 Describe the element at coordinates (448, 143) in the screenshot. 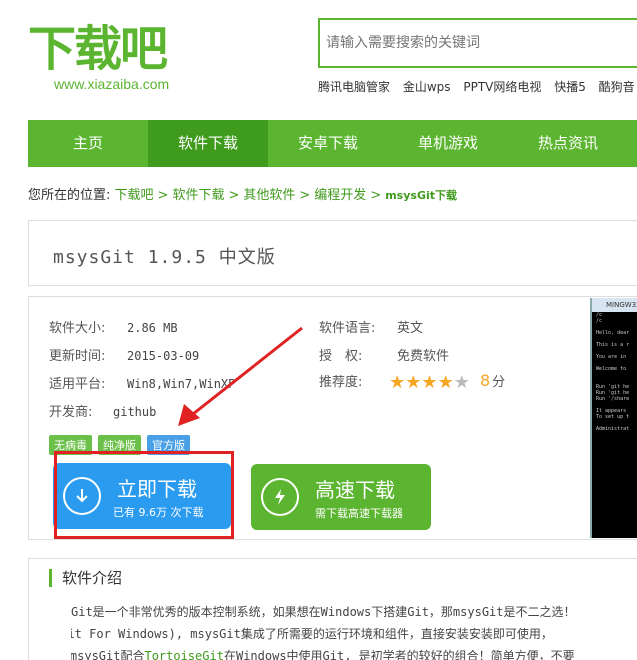

I see `nav-games: 单机游戏` at that location.